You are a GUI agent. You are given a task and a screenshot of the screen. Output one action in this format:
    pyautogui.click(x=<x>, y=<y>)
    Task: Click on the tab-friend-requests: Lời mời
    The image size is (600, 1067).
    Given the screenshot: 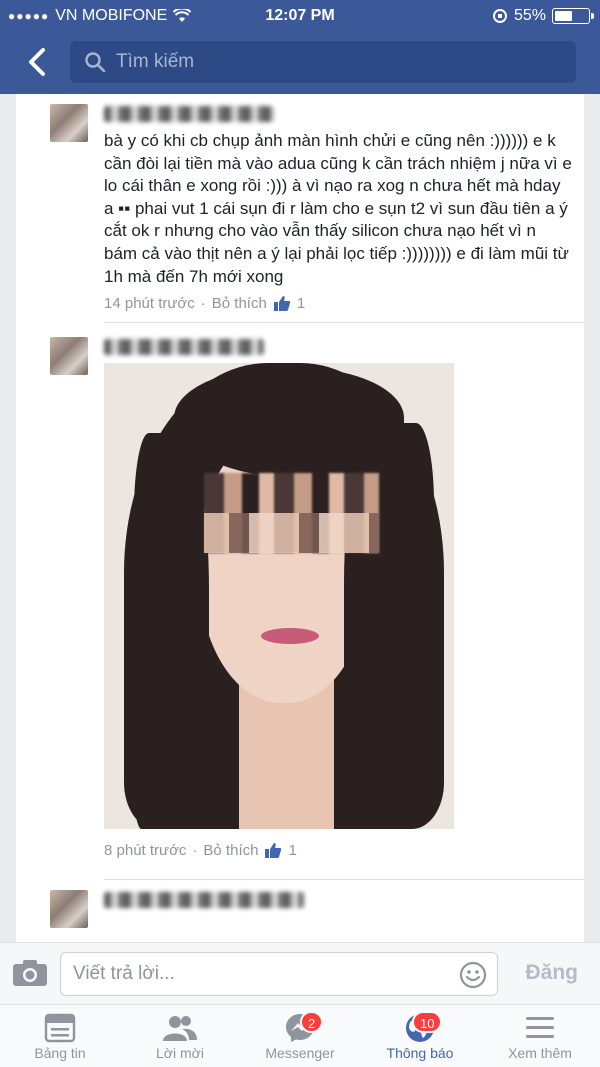 What is the action you would take?
    pyautogui.click(x=180, y=1036)
    